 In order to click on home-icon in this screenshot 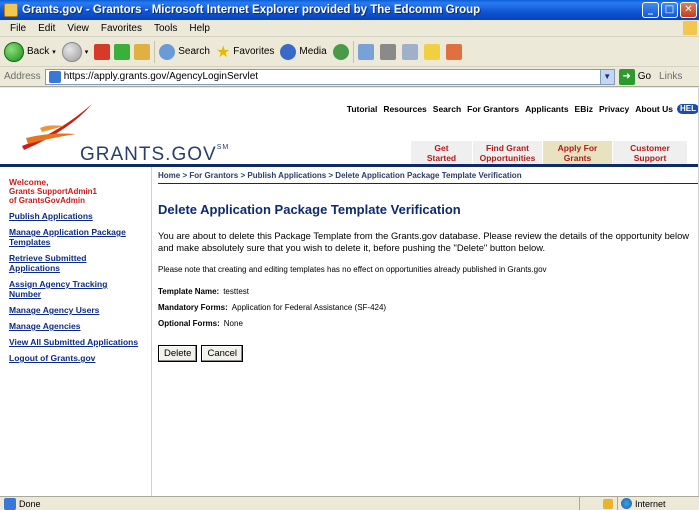, I will do `click(142, 51)`.